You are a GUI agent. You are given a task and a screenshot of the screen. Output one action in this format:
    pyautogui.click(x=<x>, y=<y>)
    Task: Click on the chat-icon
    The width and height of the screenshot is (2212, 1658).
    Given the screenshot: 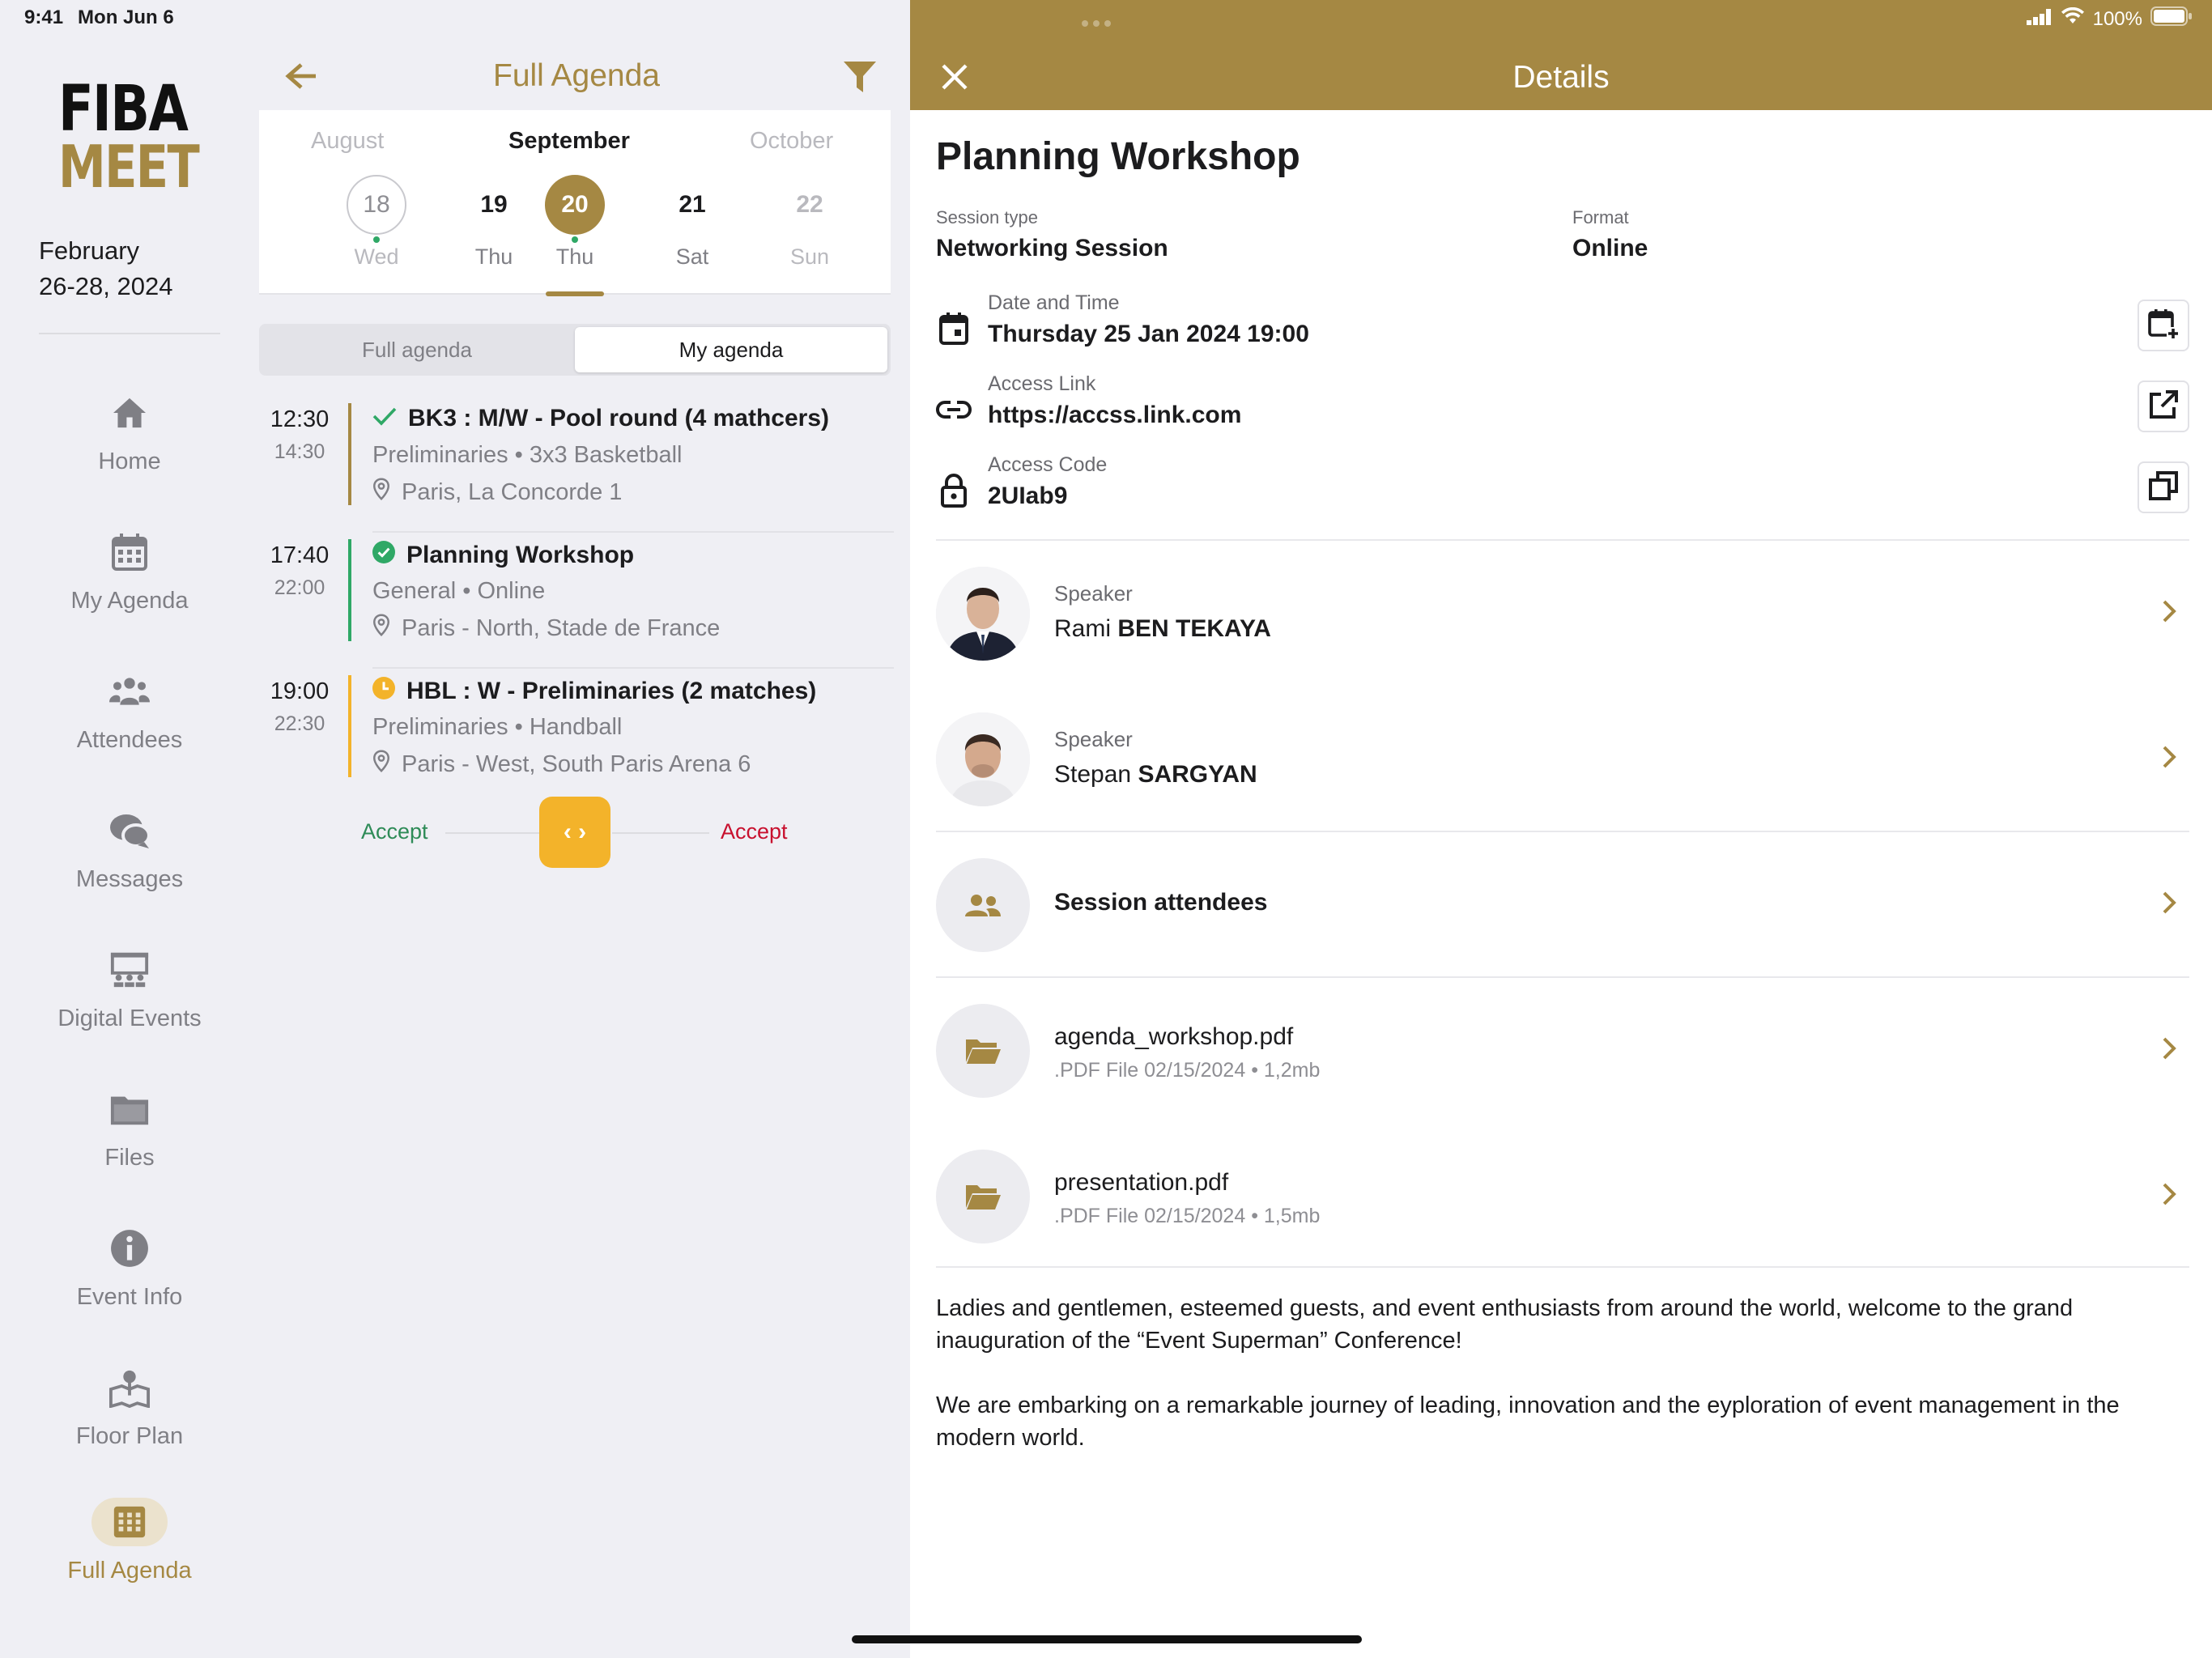 What is the action you would take?
    pyautogui.click(x=130, y=830)
    